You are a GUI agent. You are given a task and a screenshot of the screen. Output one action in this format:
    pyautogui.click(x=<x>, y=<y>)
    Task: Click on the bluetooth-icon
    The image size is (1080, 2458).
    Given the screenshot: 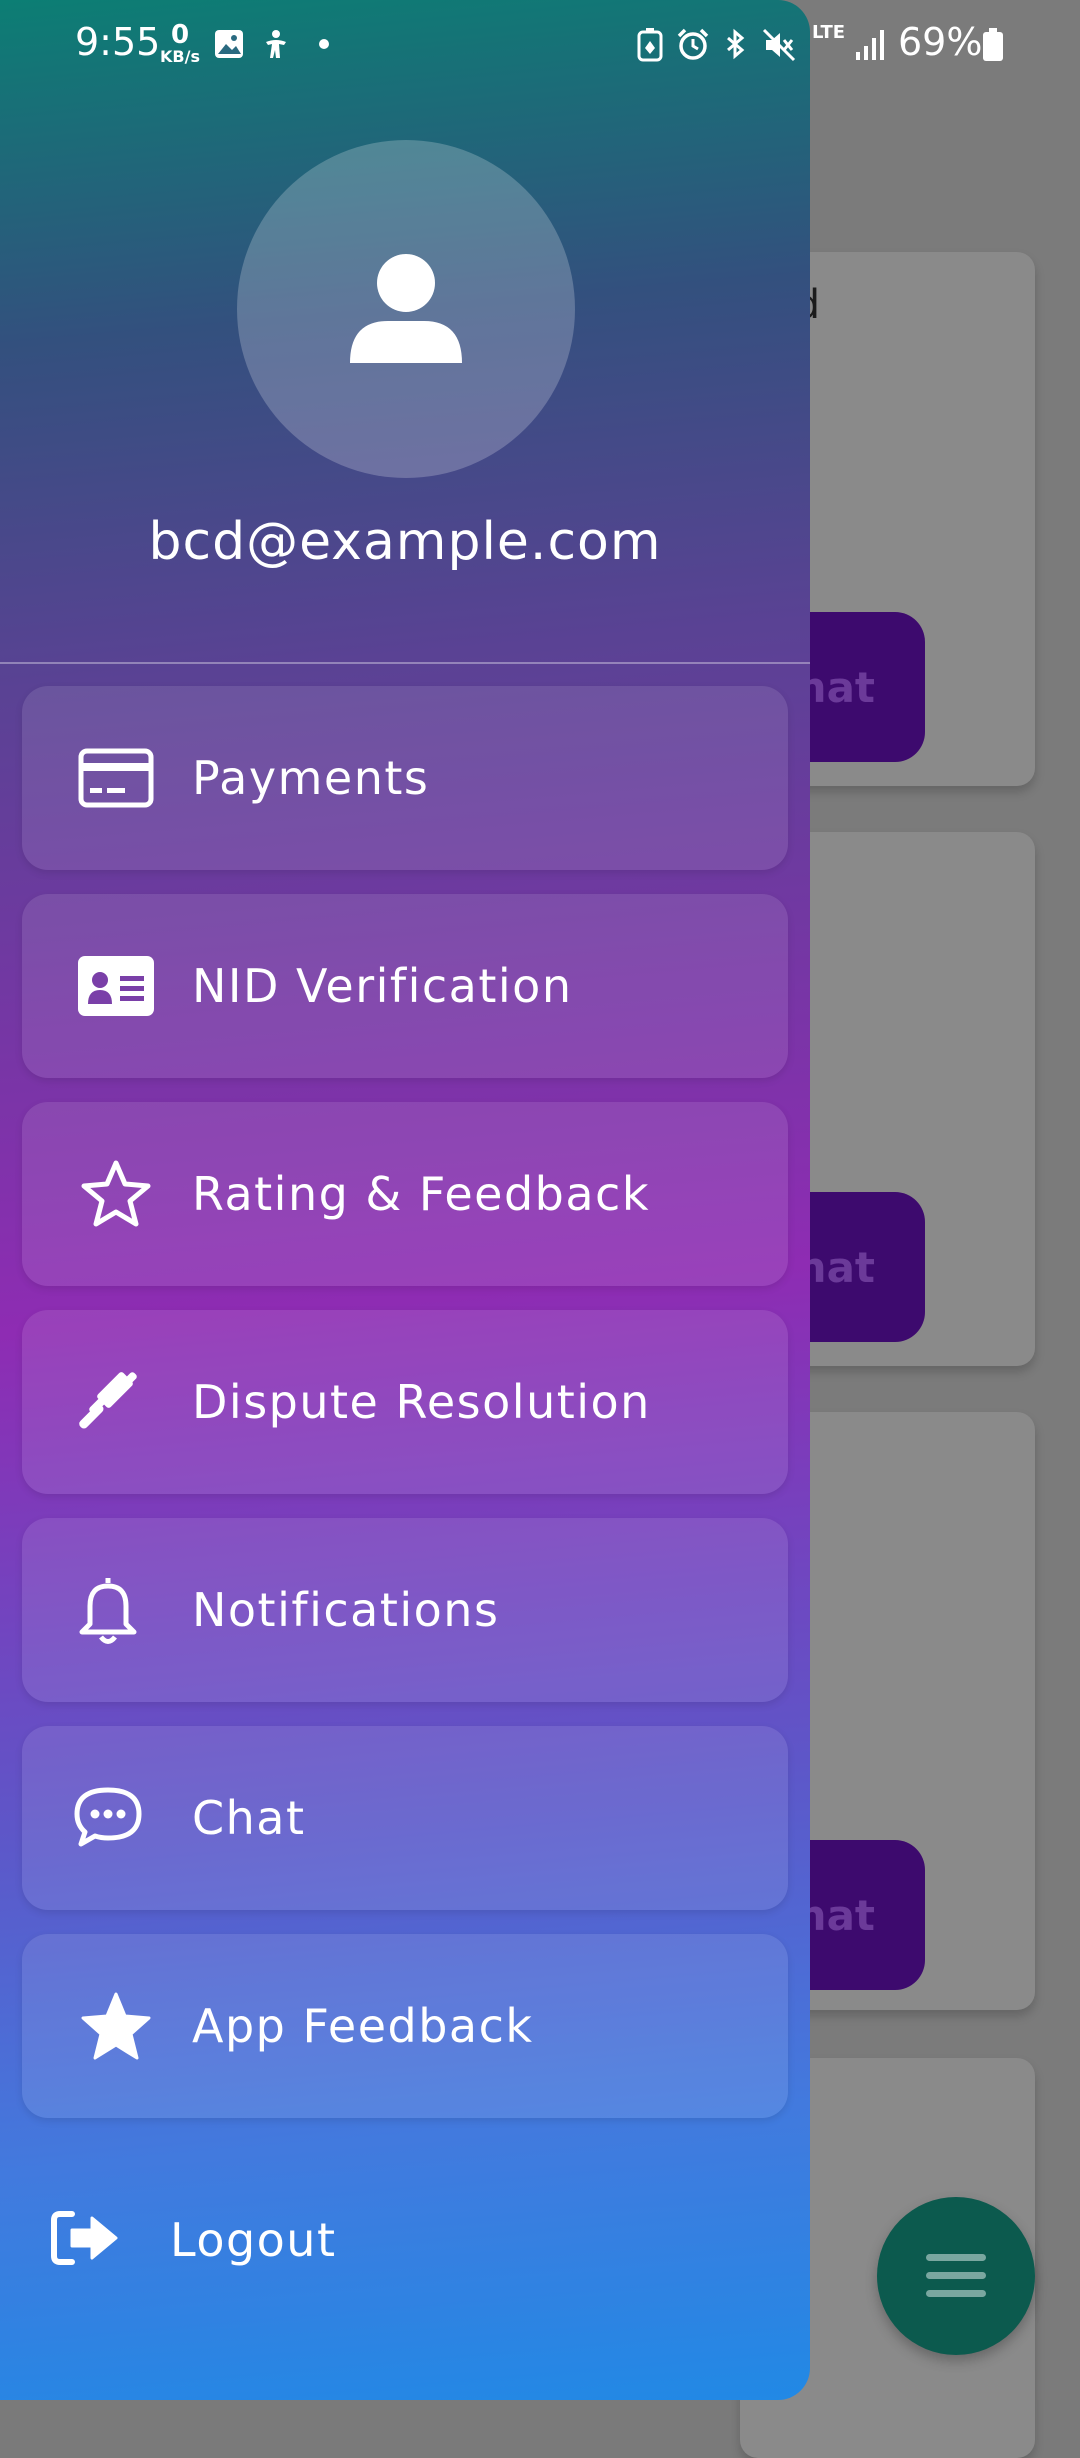 What is the action you would take?
    pyautogui.click(x=736, y=44)
    